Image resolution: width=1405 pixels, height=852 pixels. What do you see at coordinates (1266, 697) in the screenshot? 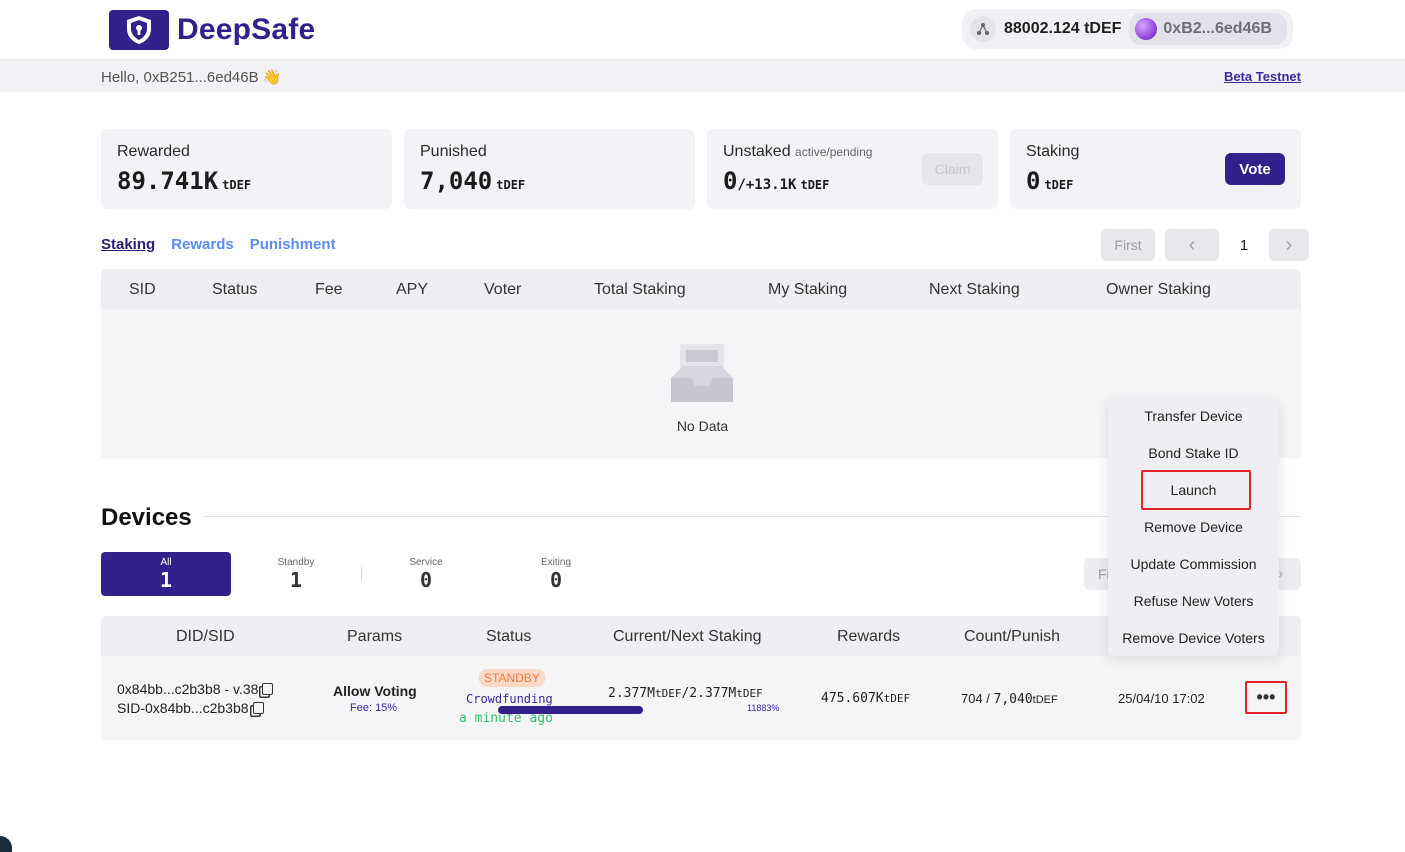
I see `more-actions-button: •••` at bounding box center [1266, 697].